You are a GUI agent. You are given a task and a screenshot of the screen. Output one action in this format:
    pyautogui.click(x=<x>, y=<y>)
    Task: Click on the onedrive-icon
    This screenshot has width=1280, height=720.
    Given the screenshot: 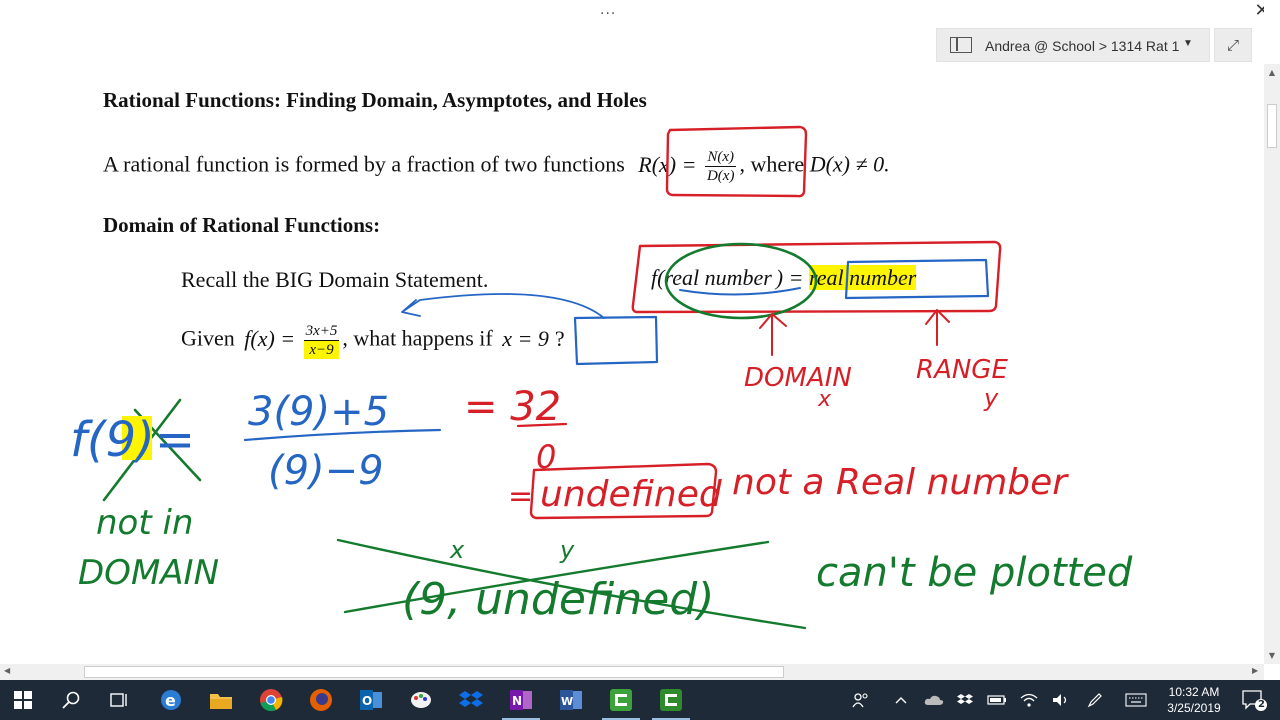 What is the action you would take?
    pyautogui.click(x=934, y=700)
    